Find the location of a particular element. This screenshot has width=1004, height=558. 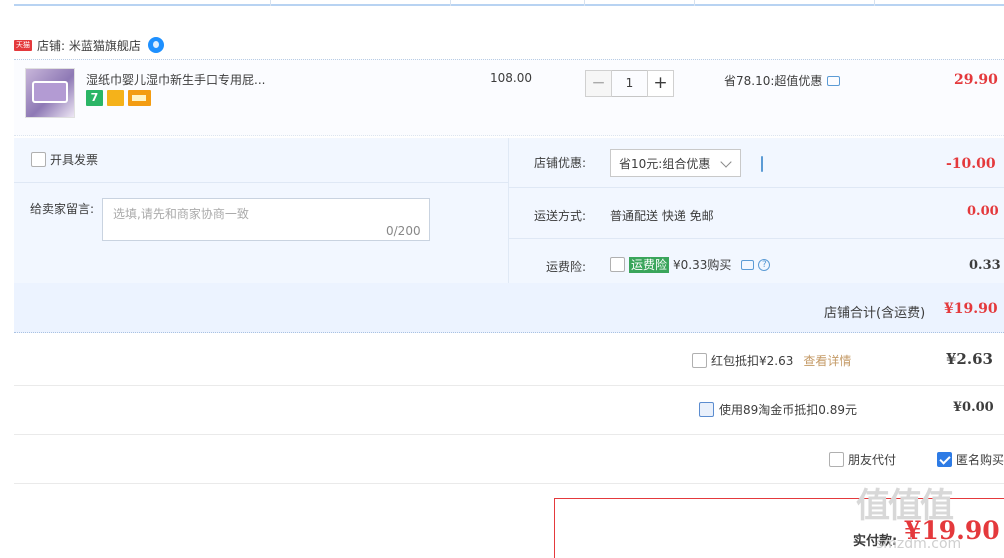

shipping-value: 普通配送 快递 免邮 is located at coordinates (662, 216).